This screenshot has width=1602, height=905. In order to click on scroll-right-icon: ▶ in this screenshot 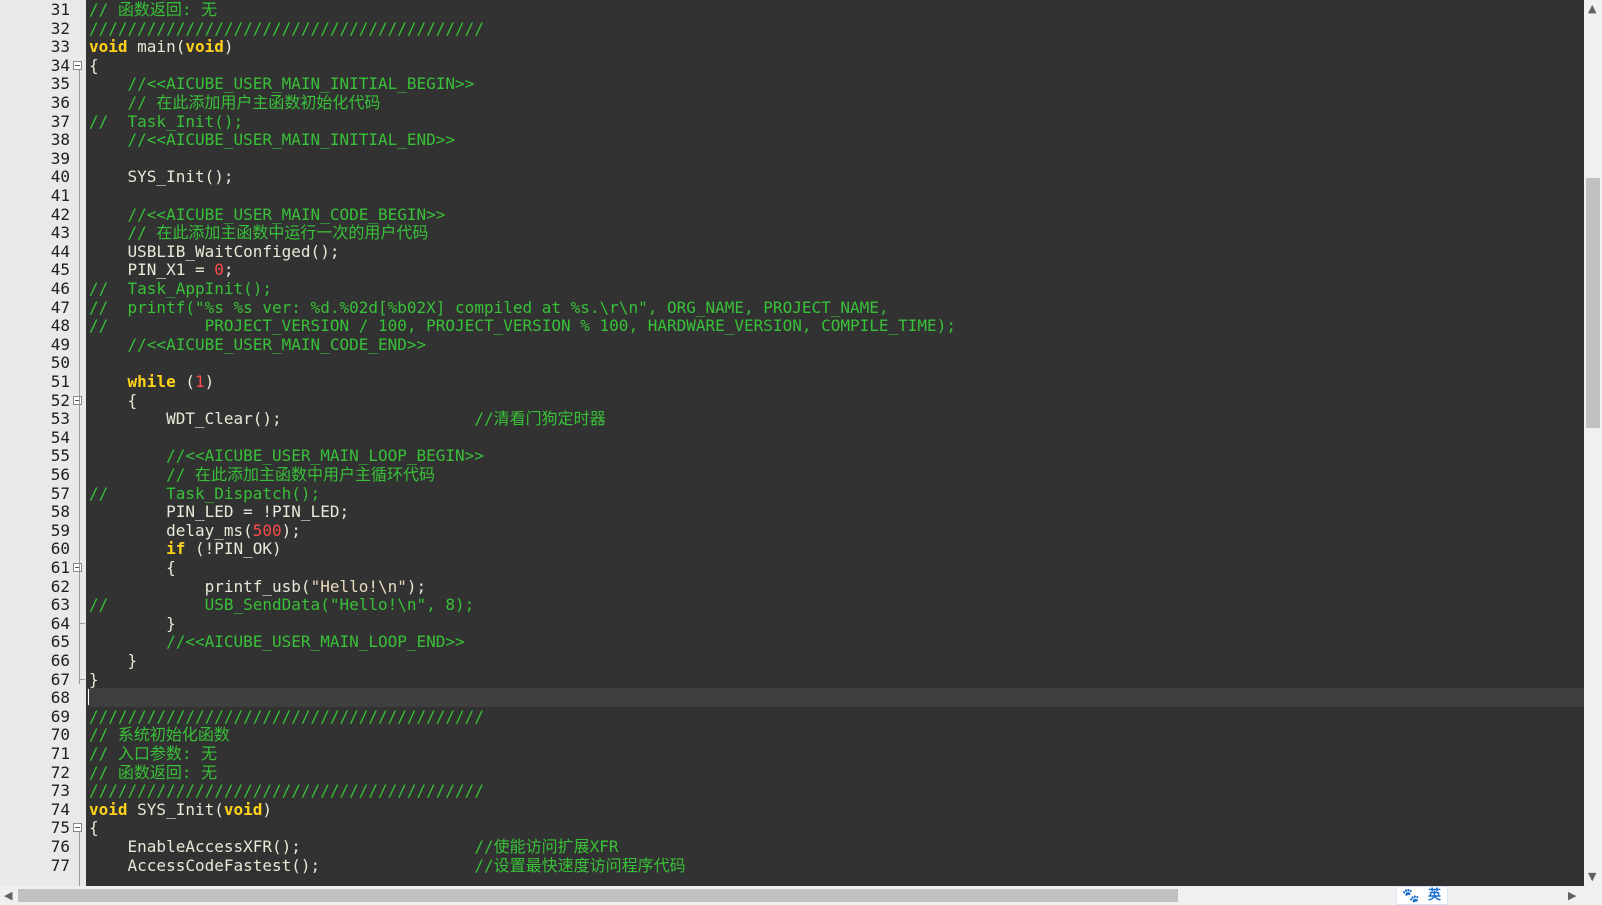, I will do `click(1572, 895)`.